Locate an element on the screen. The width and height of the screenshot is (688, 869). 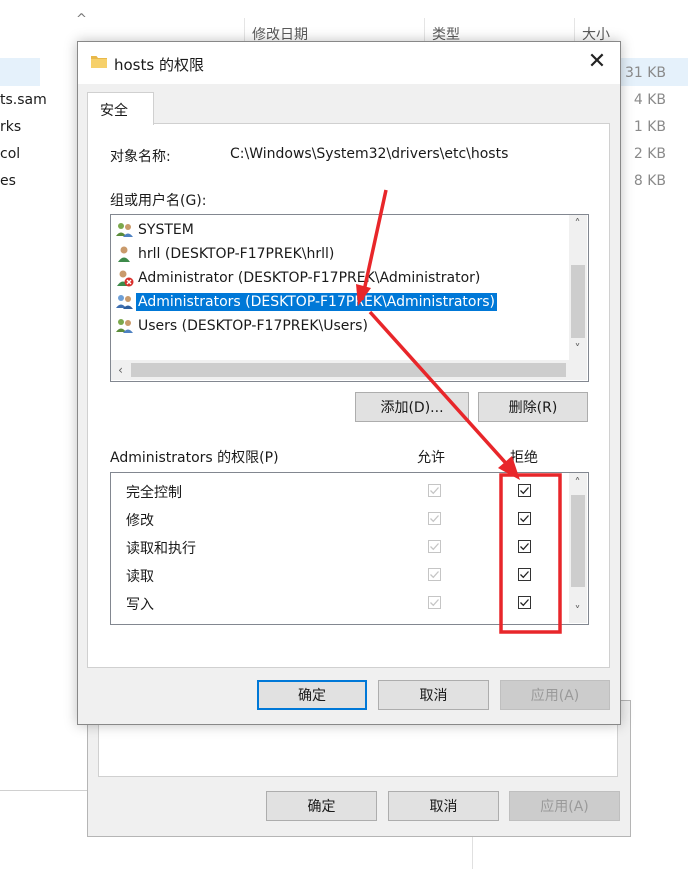
arrow-head-icon is located at coordinates (363, 295).